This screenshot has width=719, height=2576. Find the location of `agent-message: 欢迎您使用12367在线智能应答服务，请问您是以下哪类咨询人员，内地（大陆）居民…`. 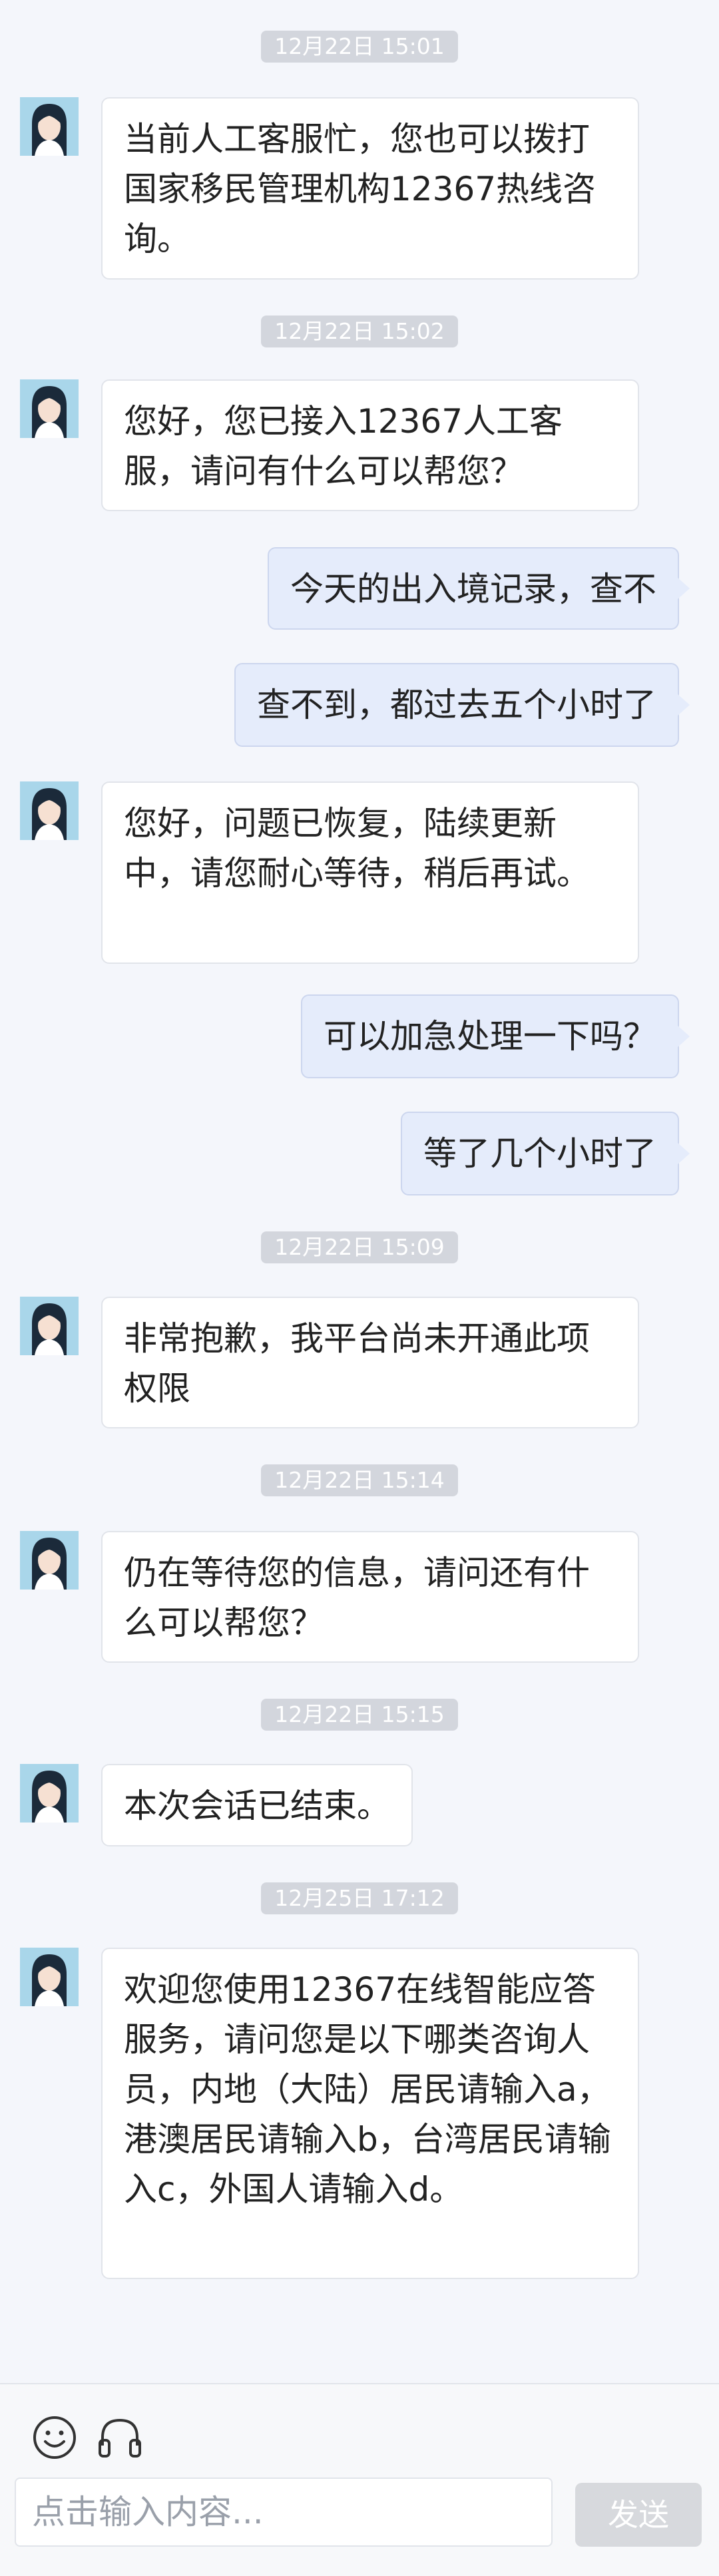

agent-message: 欢迎您使用12367在线智能应答服务，请问您是以下哪类咨询人员，内地（大陆）居民… is located at coordinates (370, 2113).